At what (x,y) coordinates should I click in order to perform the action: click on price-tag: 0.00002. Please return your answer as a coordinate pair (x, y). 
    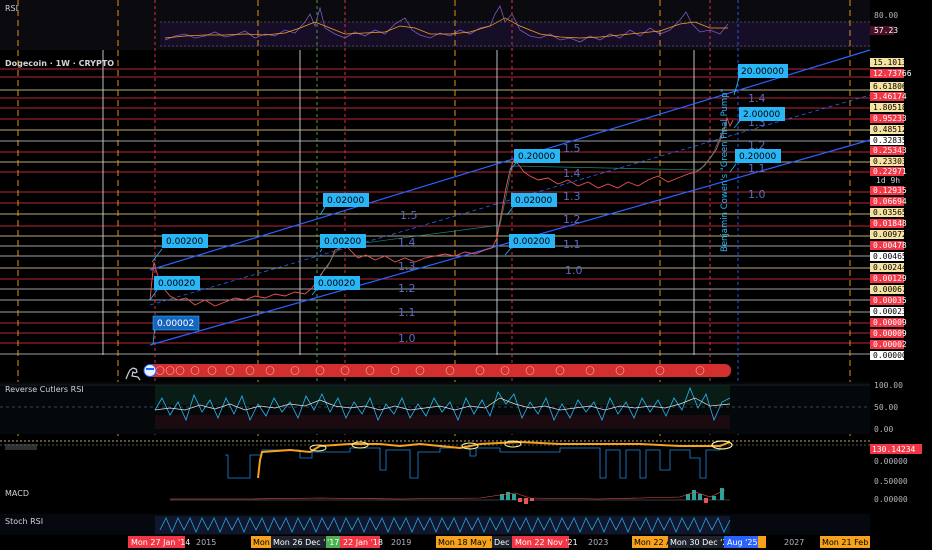
    Looking at the image, I should click on (890, 344).